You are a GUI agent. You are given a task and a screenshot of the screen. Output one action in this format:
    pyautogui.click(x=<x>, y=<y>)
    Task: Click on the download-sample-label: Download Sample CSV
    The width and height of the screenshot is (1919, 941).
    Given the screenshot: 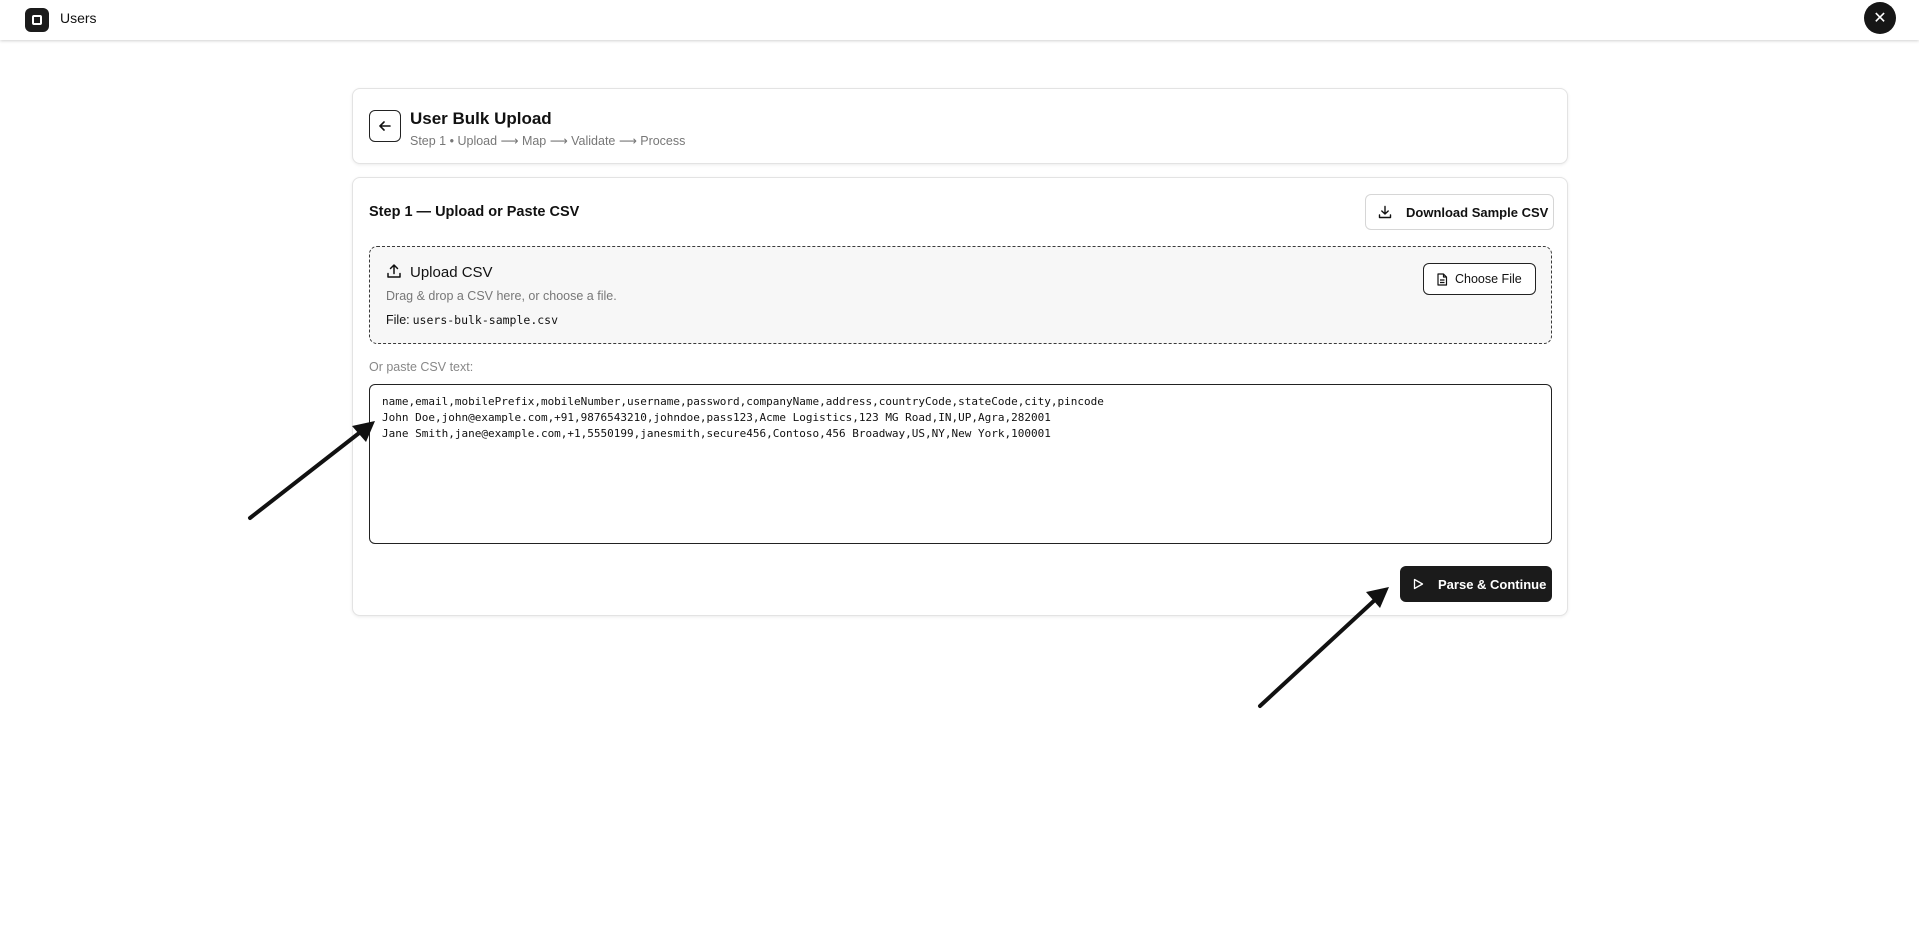 What is the action you would take?
    pyautogui.click(x=1477, y=212)
    